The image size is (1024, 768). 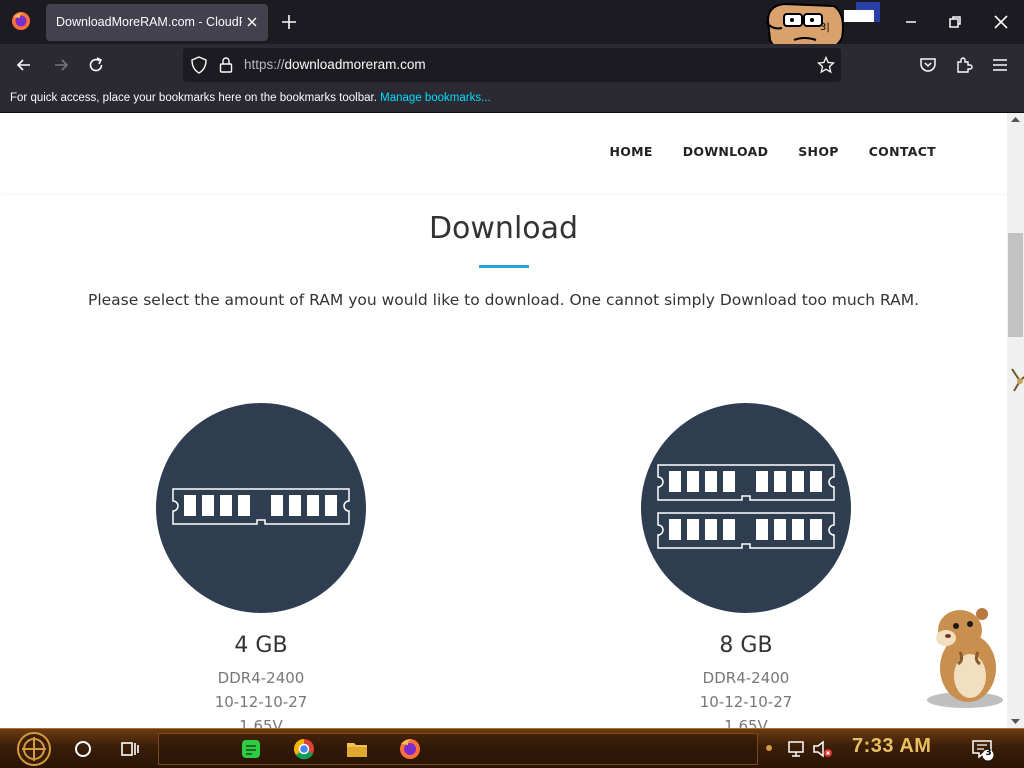 I want to click on minimize-icon, so click(x=911, y=22).